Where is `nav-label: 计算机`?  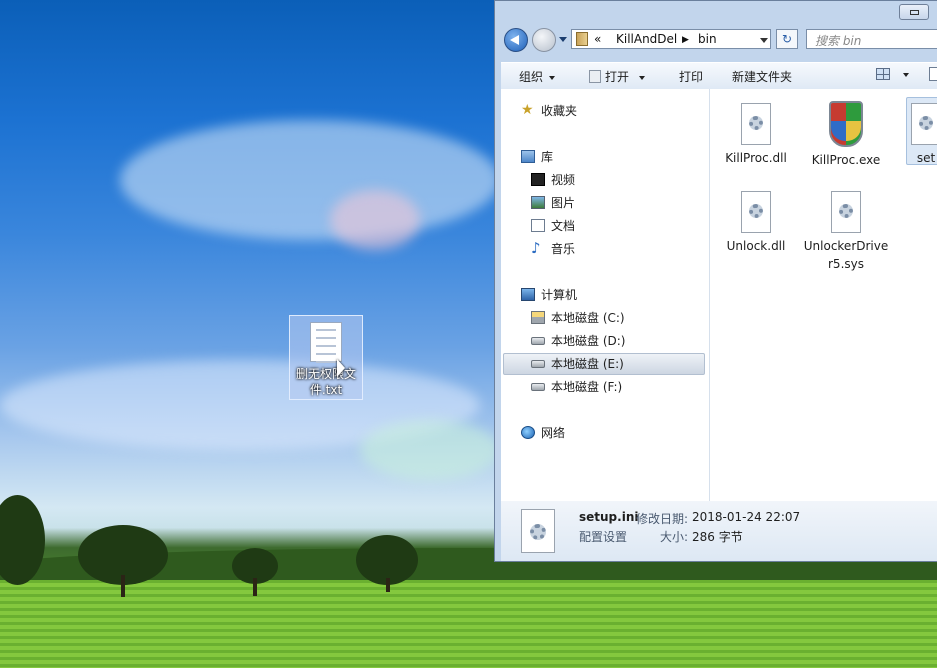 nav-label: 计算机 is located at coordinates (559, 295).